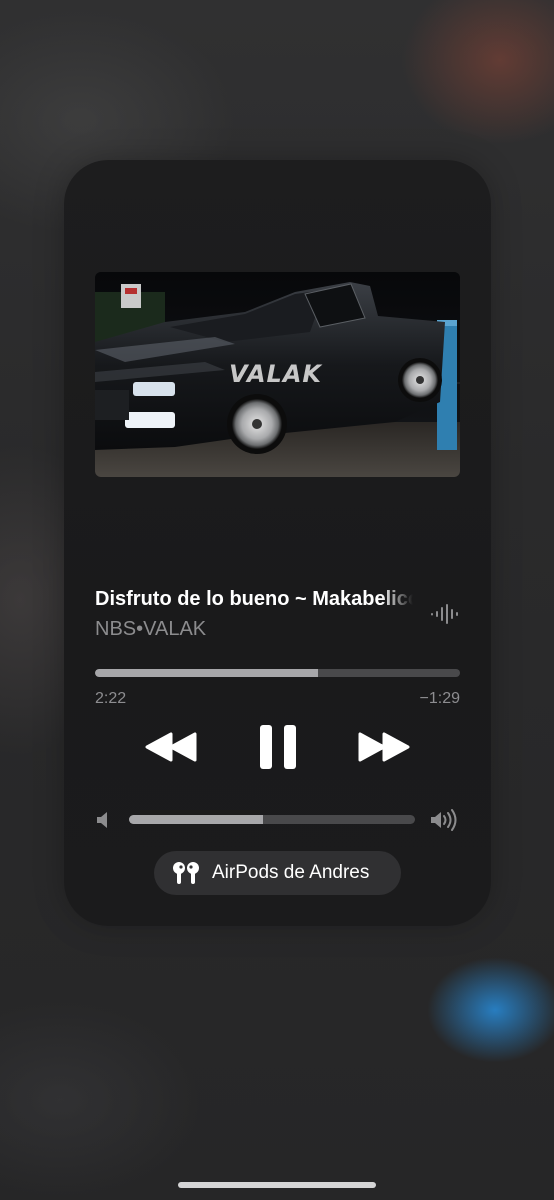 Image resolution: width=554 pixels, height=1200 pixels. I want to click on airpods-icon, so click(186, 873).